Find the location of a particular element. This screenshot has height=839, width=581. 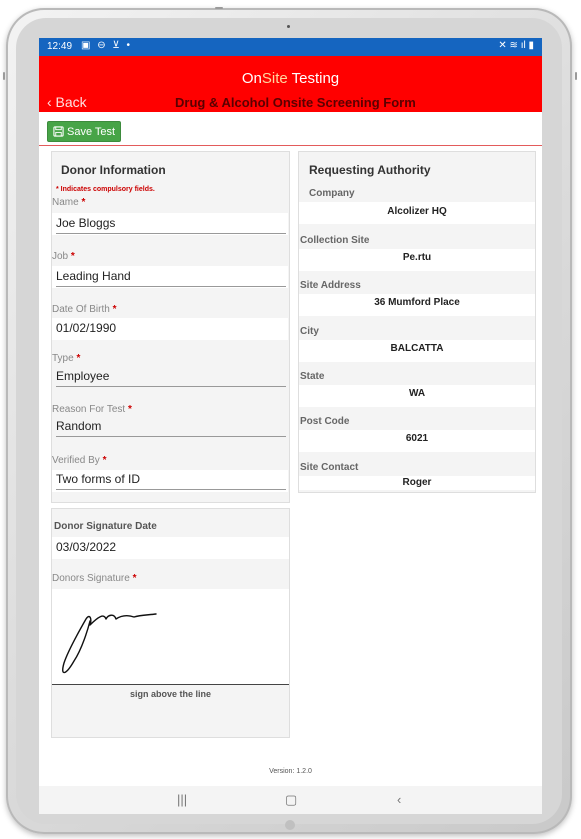

android-nav-bar: ||| ▢ ‹ is located at coordinates (290, 800).